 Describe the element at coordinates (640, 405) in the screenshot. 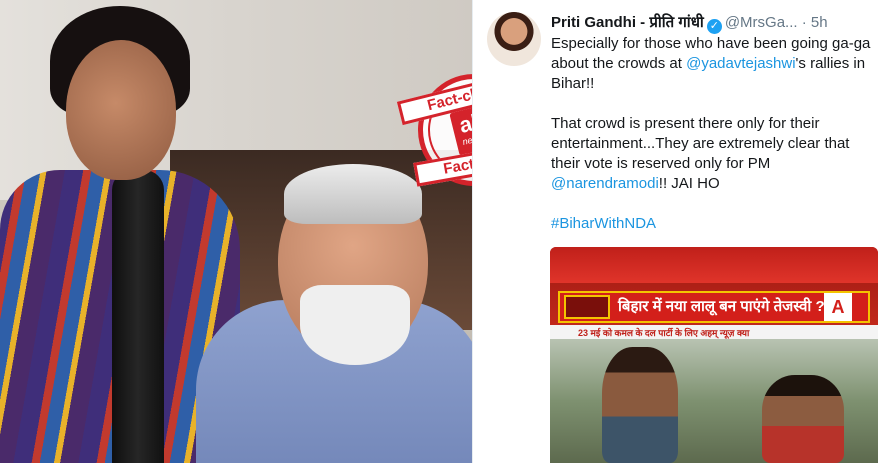

I see `video-person-left` at that location.